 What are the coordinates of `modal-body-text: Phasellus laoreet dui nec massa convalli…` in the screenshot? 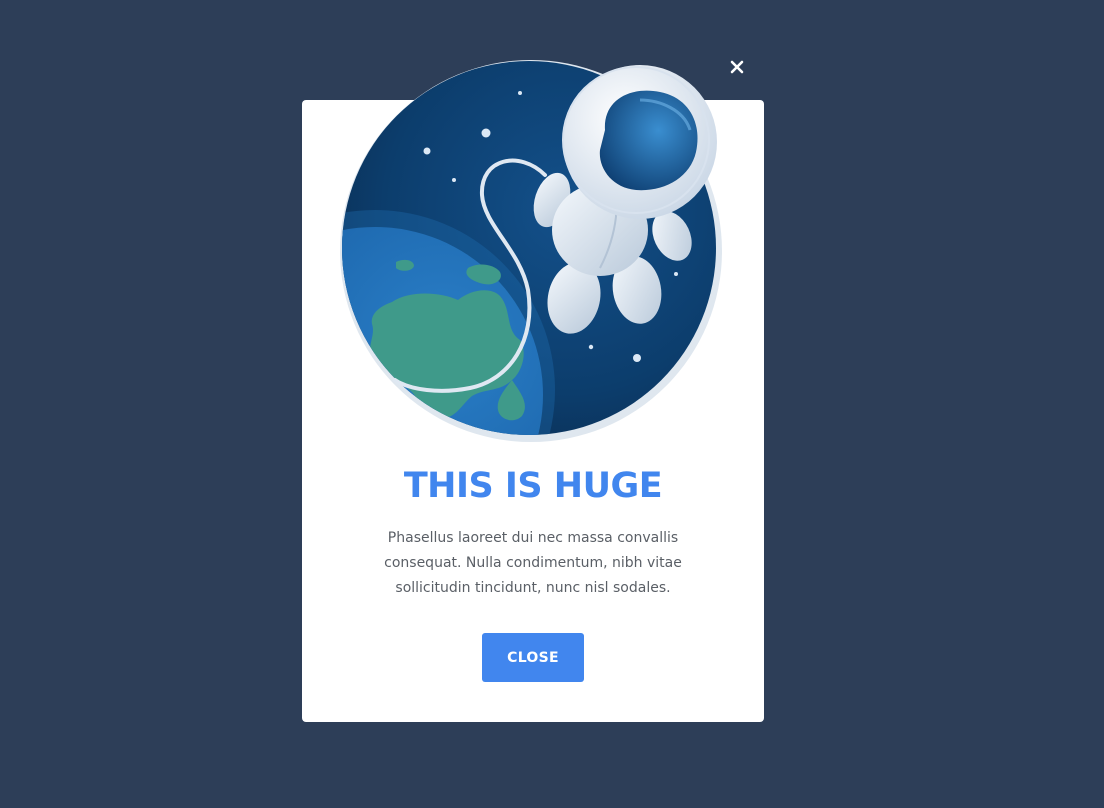 It's located at (533, 563).